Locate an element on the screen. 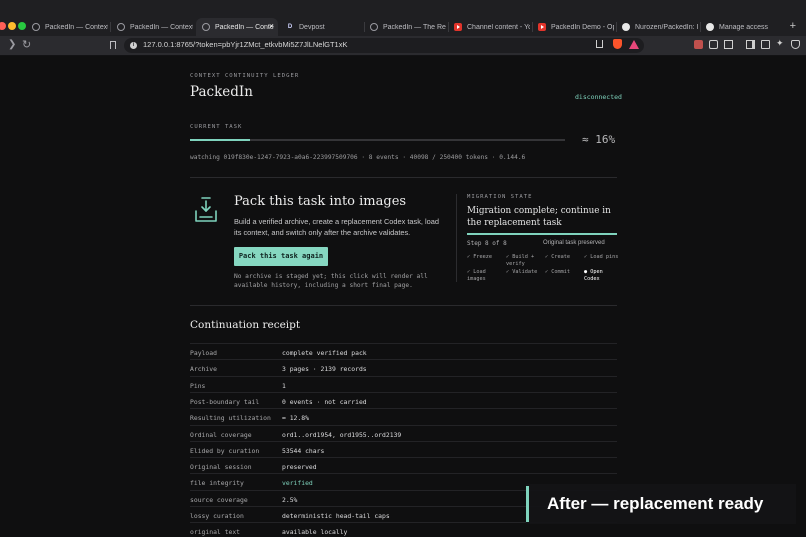 The width and height of the screenshot is (806, 537). table-row: Elided by curation 53544 chars is located at coordinates (403, 448).